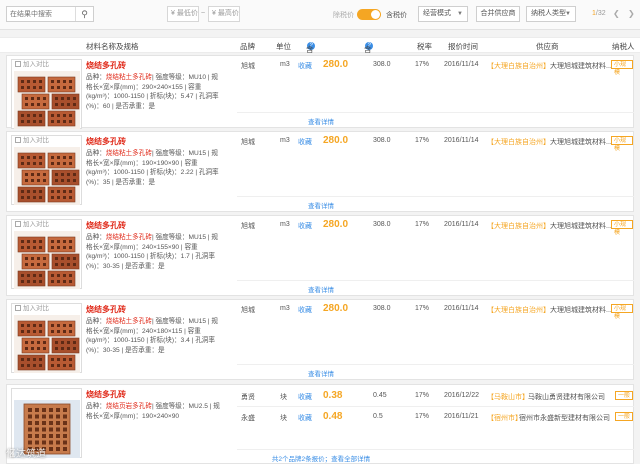  Describe the element at coordinates (616, 13) in the screenshot. I see `prev-page-icon: ❮` at that location.